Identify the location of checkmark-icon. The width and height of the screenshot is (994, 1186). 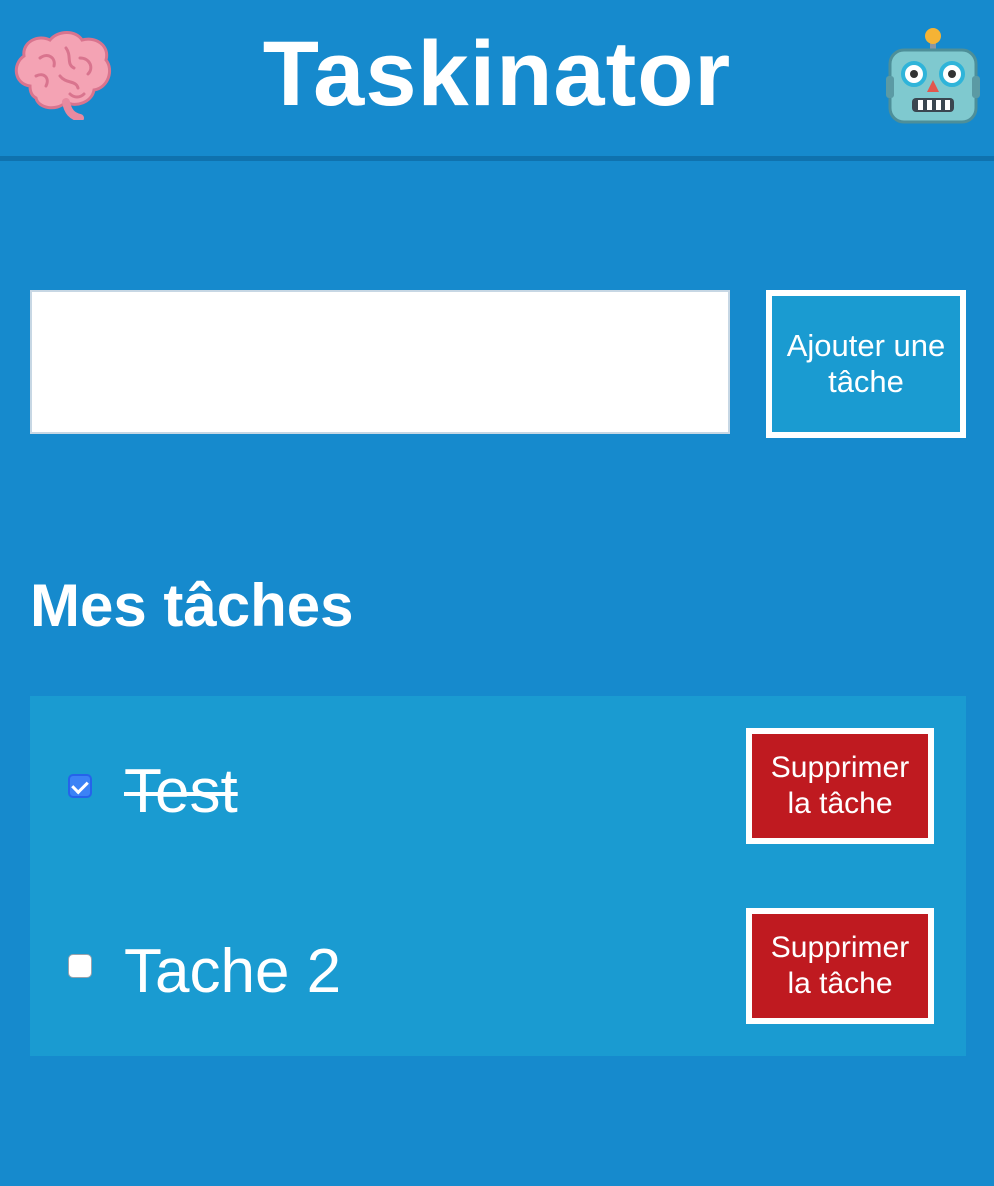
(80, 785).